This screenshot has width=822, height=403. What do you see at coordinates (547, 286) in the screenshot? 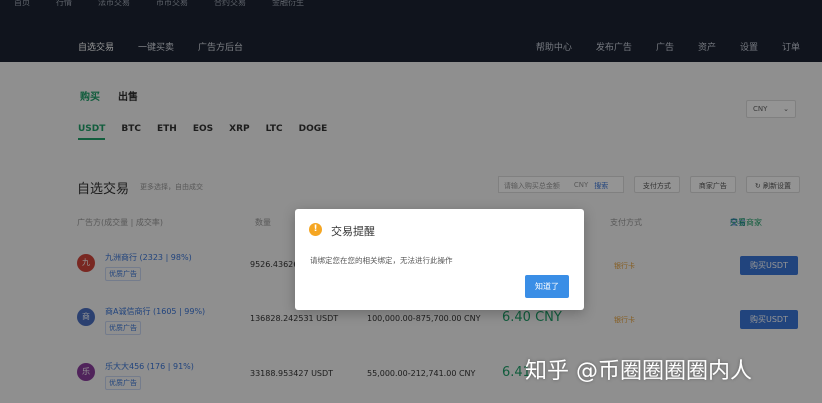
I see `ok-button: 知道了` at bounding box center [547, 286].